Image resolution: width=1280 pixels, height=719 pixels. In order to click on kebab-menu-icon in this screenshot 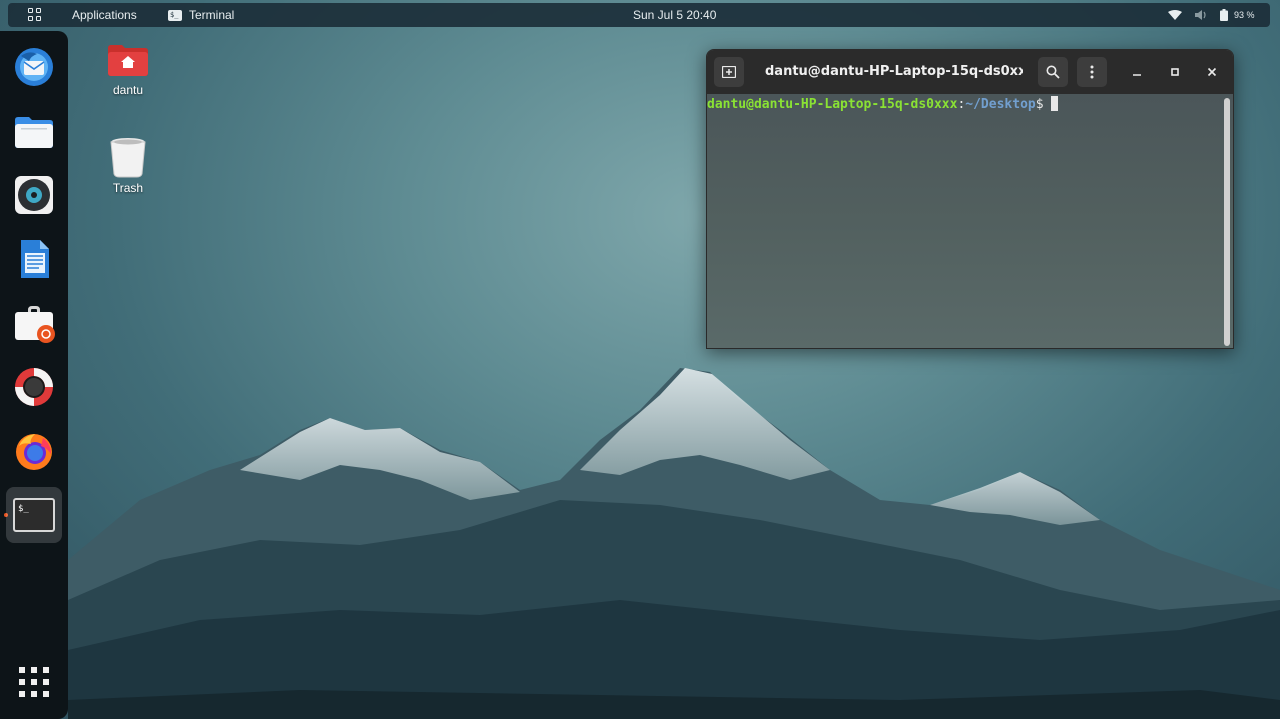, I will do `click(1092, 72)`.